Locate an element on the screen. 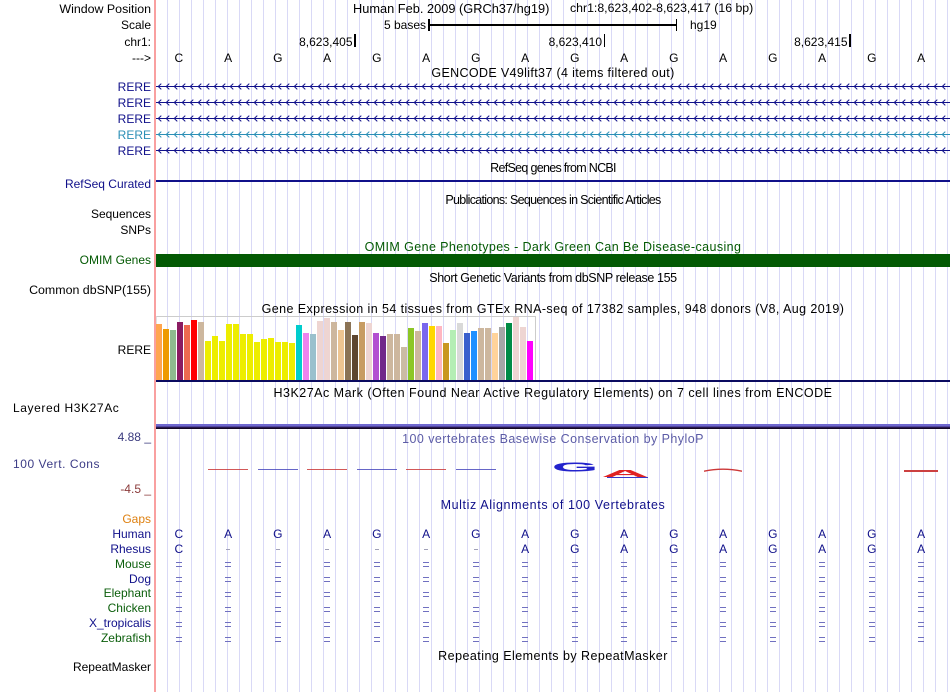 Image resolution: width=950 pixels, height=692 pixels. svg-text: G is located at coordinates (575, 467).